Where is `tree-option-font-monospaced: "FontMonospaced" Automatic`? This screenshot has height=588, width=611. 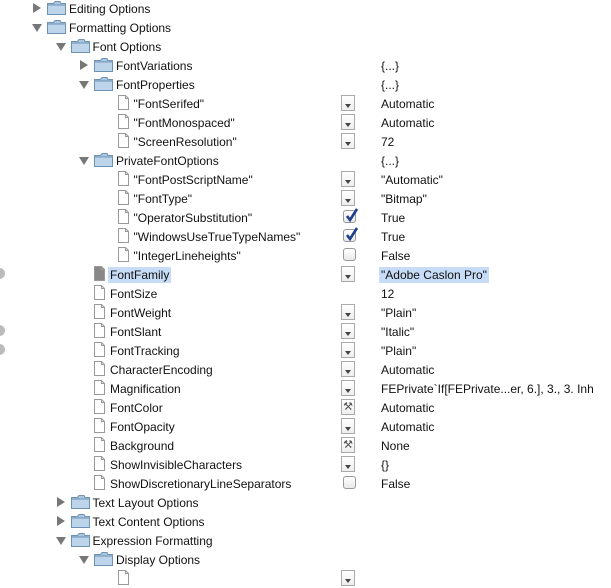
tree-option-font-monospaced: "FontMonospaced" Automatic is located at coordinates (305, 122).